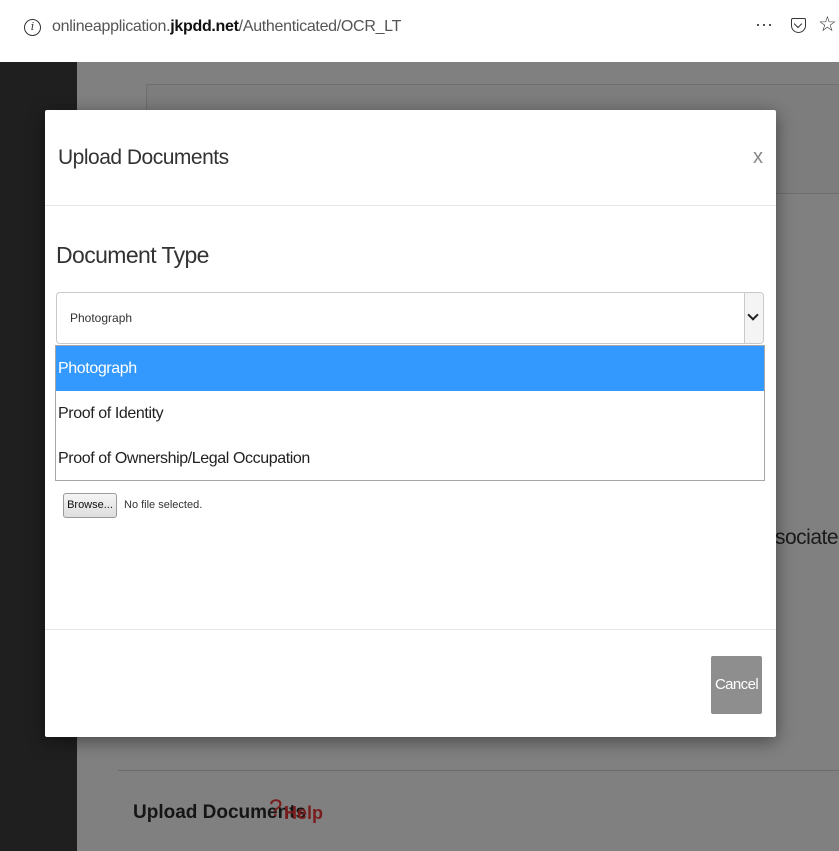 Image resolution: width=839 pixels, height=851 pixels. What do you see at coordinates (163, 505) in the screenshot?
I see `file-status-text: No file selected.` at bounding box center [163, 505].